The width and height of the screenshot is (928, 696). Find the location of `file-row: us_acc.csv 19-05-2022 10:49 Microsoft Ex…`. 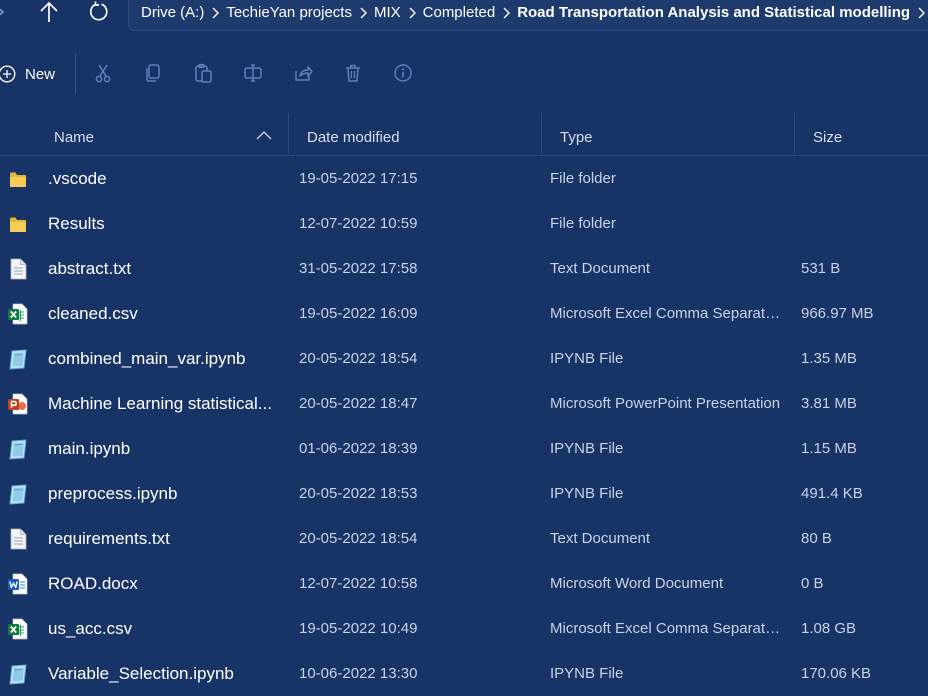

file-row: us_acc.csv 19-05-2022 10:49 Microsoft Ex… is located at coordinates (464, 628).